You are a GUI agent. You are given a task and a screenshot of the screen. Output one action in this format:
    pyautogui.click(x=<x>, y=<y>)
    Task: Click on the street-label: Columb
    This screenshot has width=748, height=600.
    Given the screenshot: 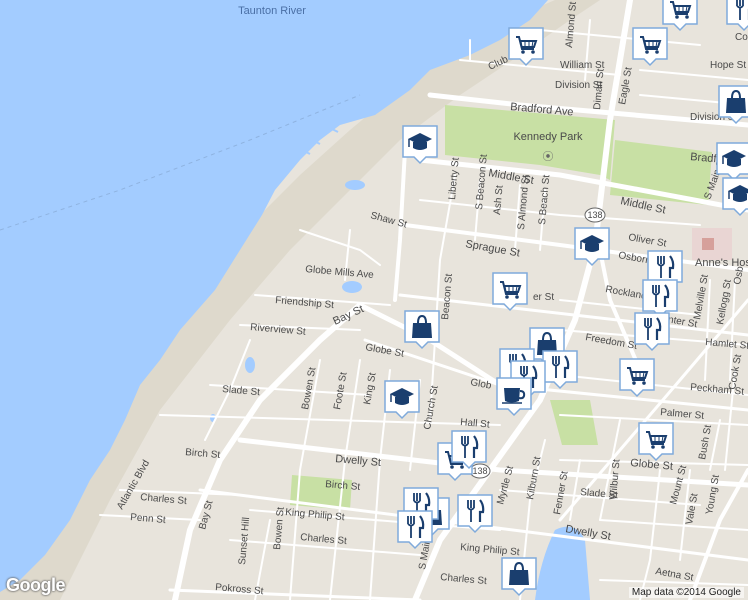 What is the action you would take?
    pyautogui.click(x=741, y=37)
    